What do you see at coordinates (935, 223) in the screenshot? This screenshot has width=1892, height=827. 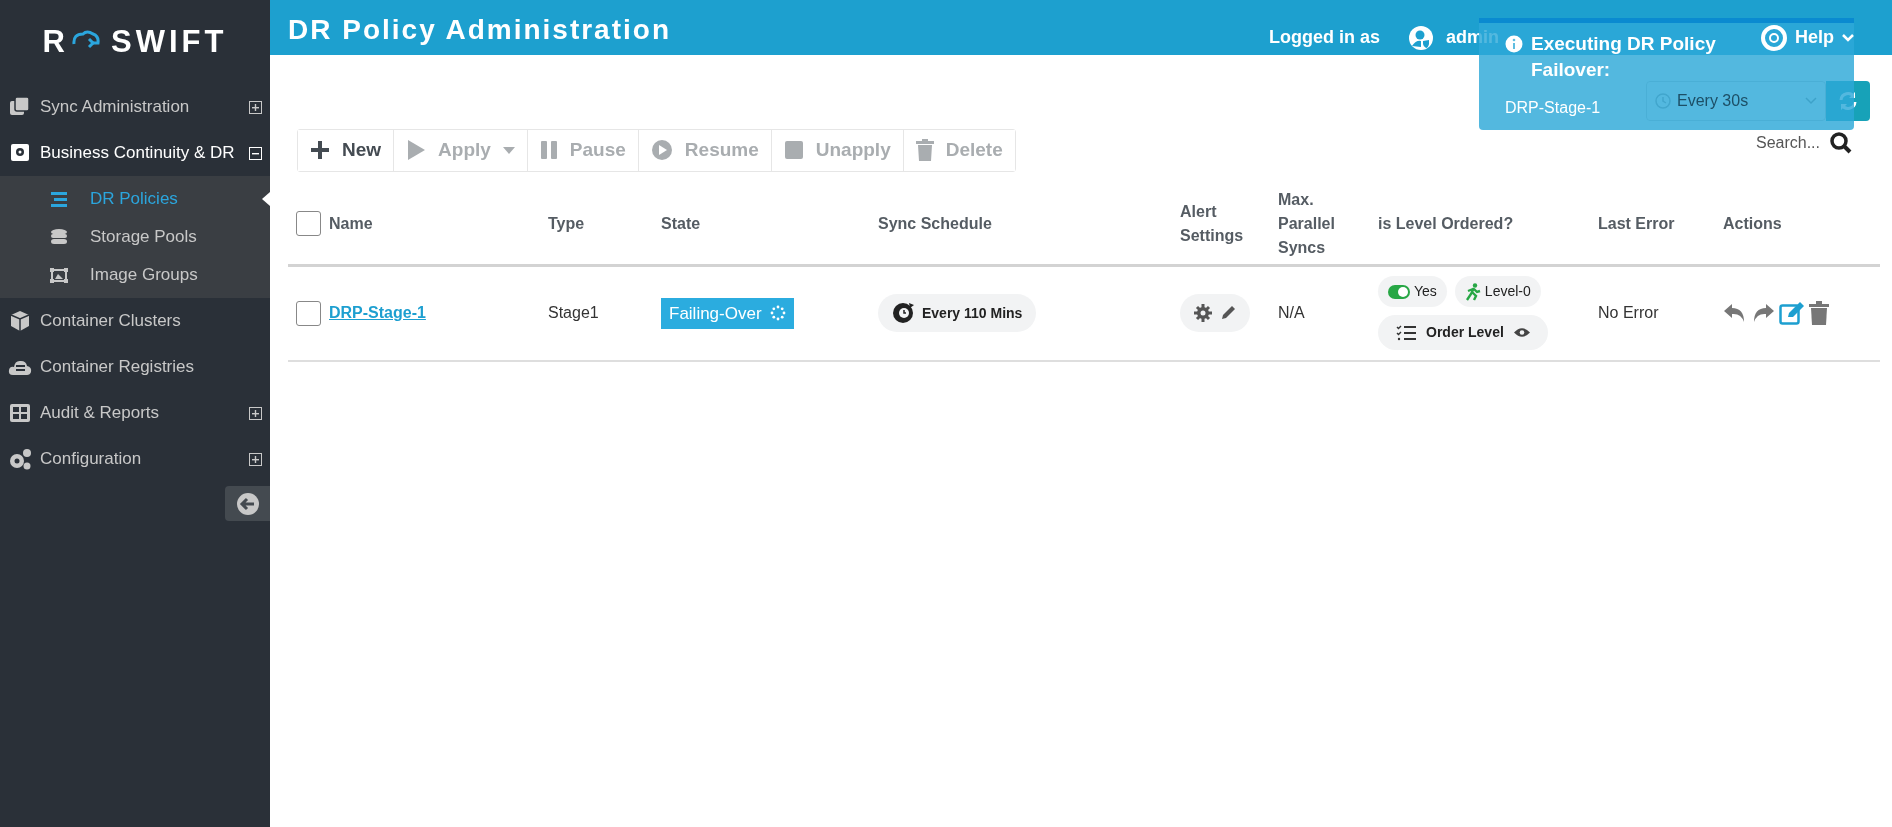 I see `column-header: Sync Schedule` at bounding box center [935, 223].